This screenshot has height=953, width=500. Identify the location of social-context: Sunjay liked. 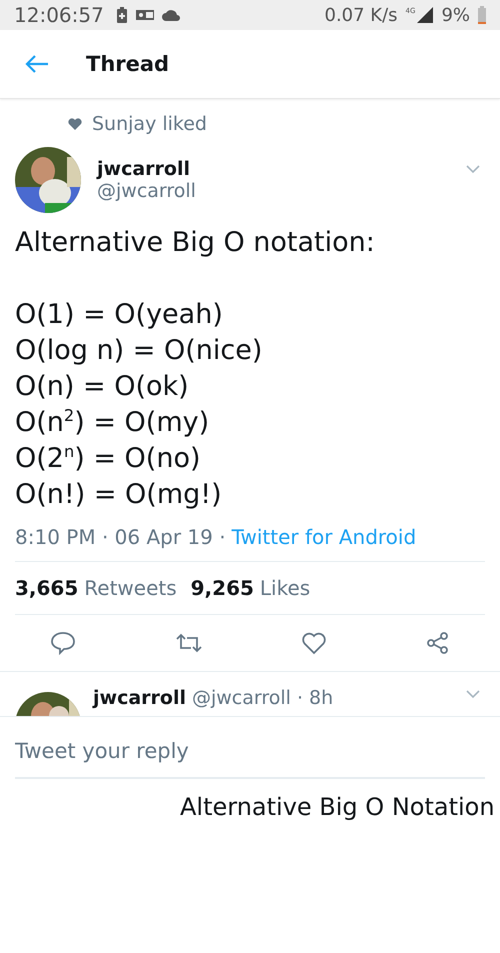
(149, 124).